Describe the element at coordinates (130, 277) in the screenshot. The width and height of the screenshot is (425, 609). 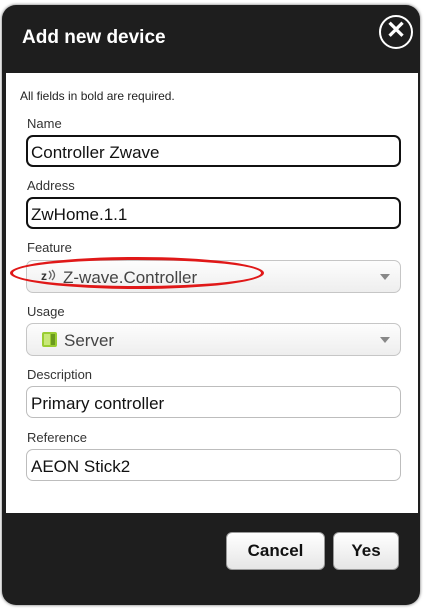
I see `feature-value: Z-wave.Controller` at that location.